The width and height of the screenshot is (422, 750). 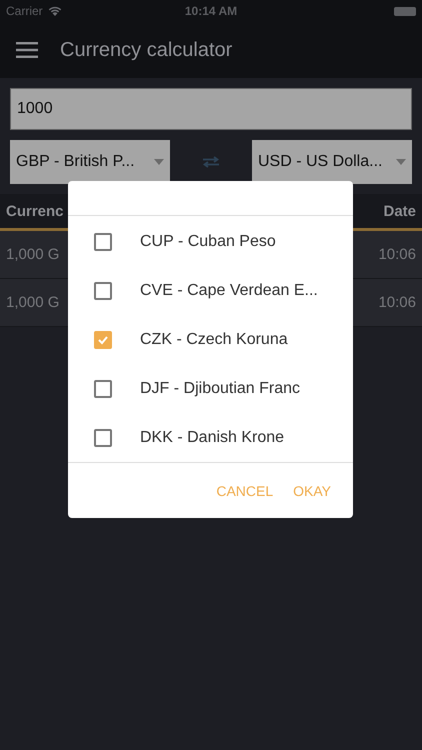 I want to click on currency-option: CUP - Cuban Peso, so click(x=210, y=241).